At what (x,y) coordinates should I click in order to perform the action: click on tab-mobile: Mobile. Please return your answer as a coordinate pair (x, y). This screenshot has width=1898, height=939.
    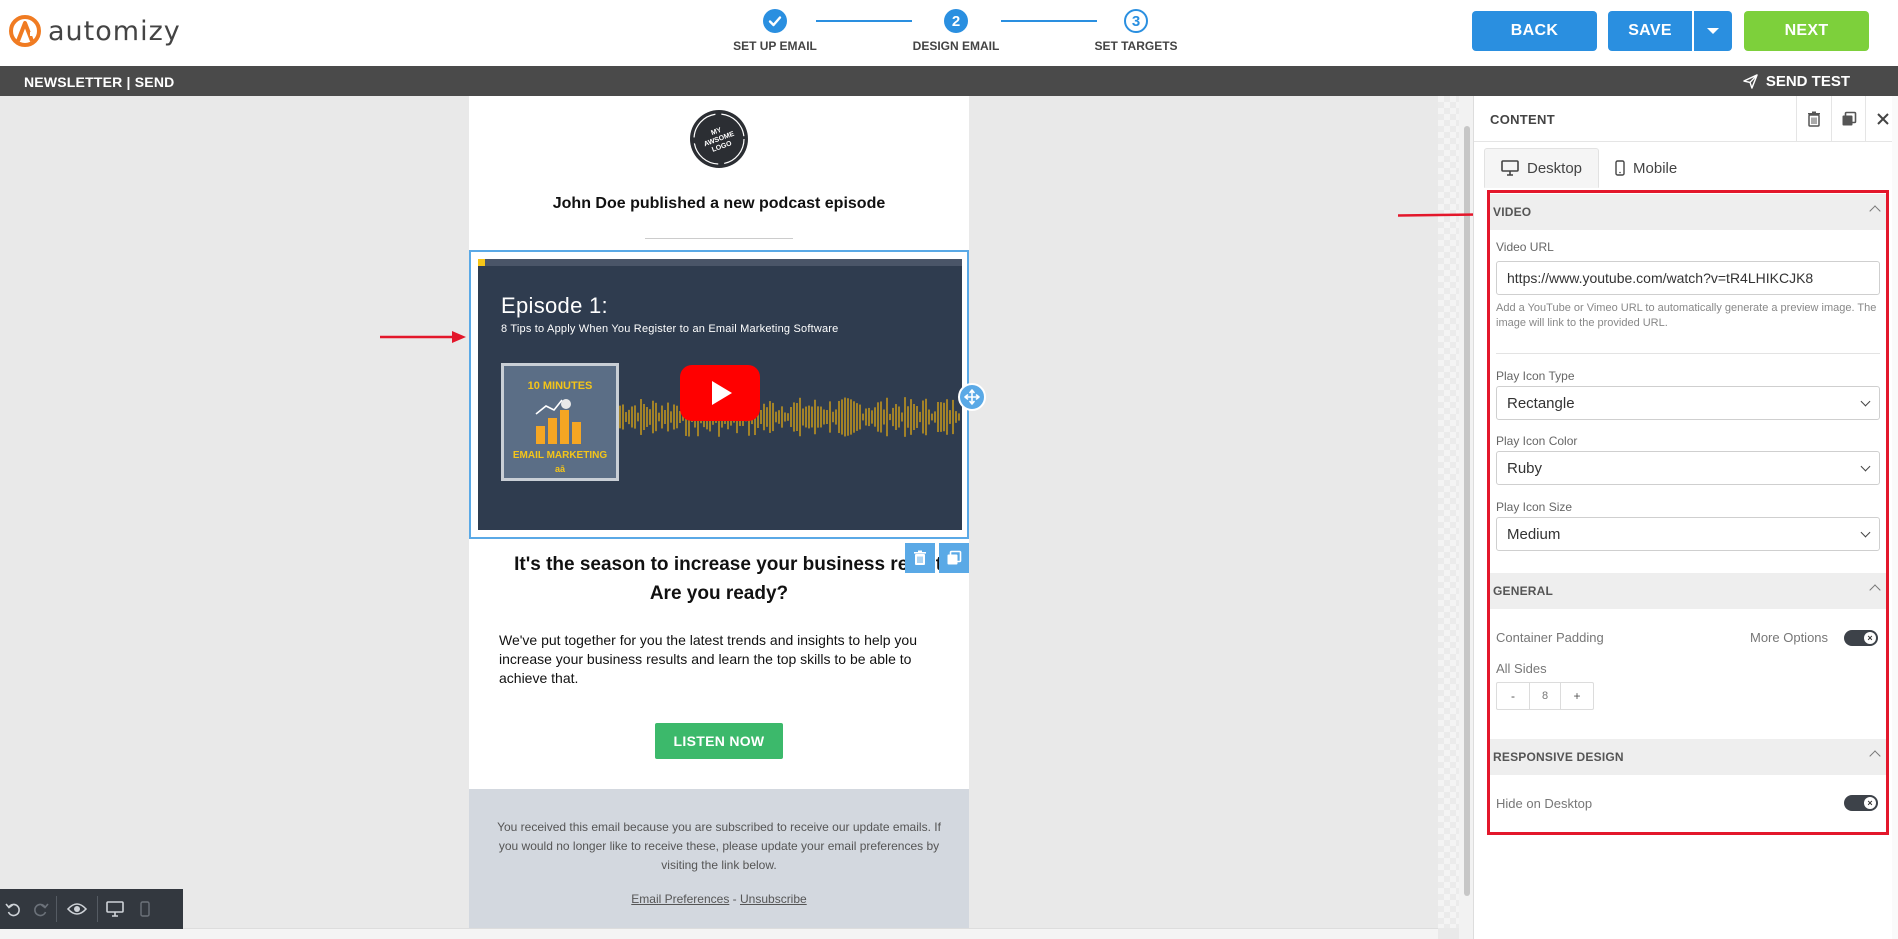
    Looking at the image, I should click on (1646, 168).